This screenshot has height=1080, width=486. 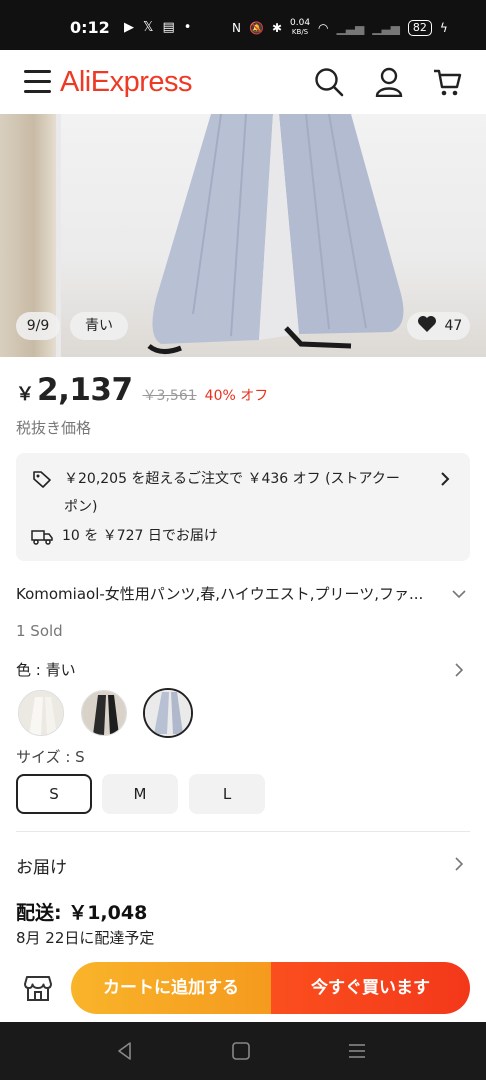 What do you see at coordinates (42, 479) in the screenshot?
I see `coupon-tag-icon` at bounding box center [42, 479].